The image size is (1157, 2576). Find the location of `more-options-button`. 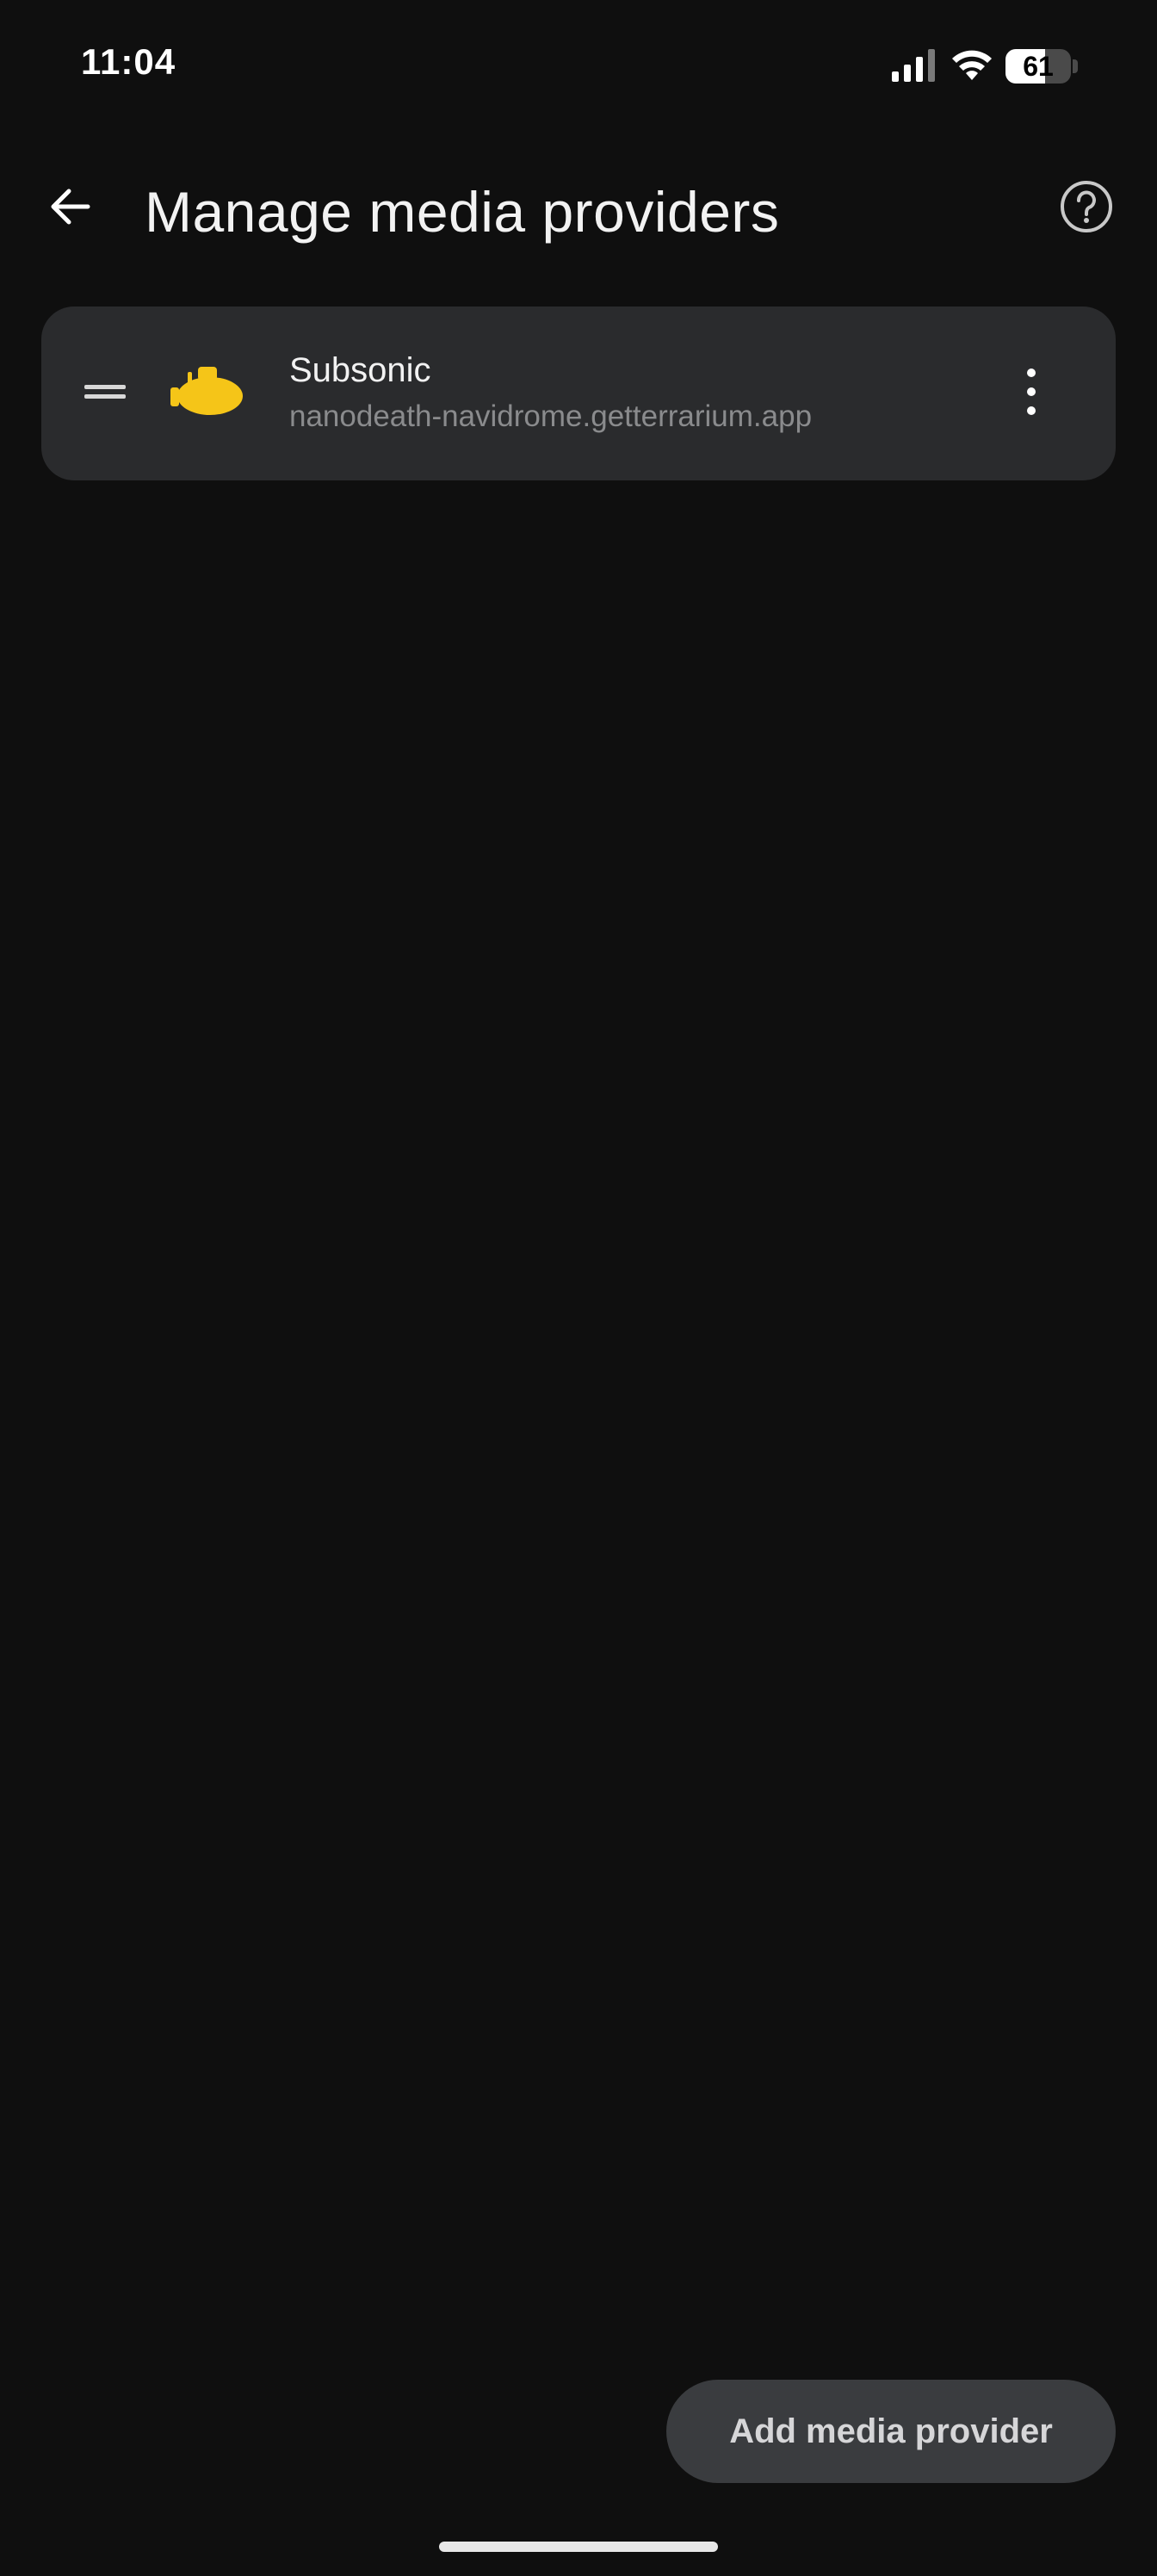

more-options-button is located at coordinates (1031, 394).